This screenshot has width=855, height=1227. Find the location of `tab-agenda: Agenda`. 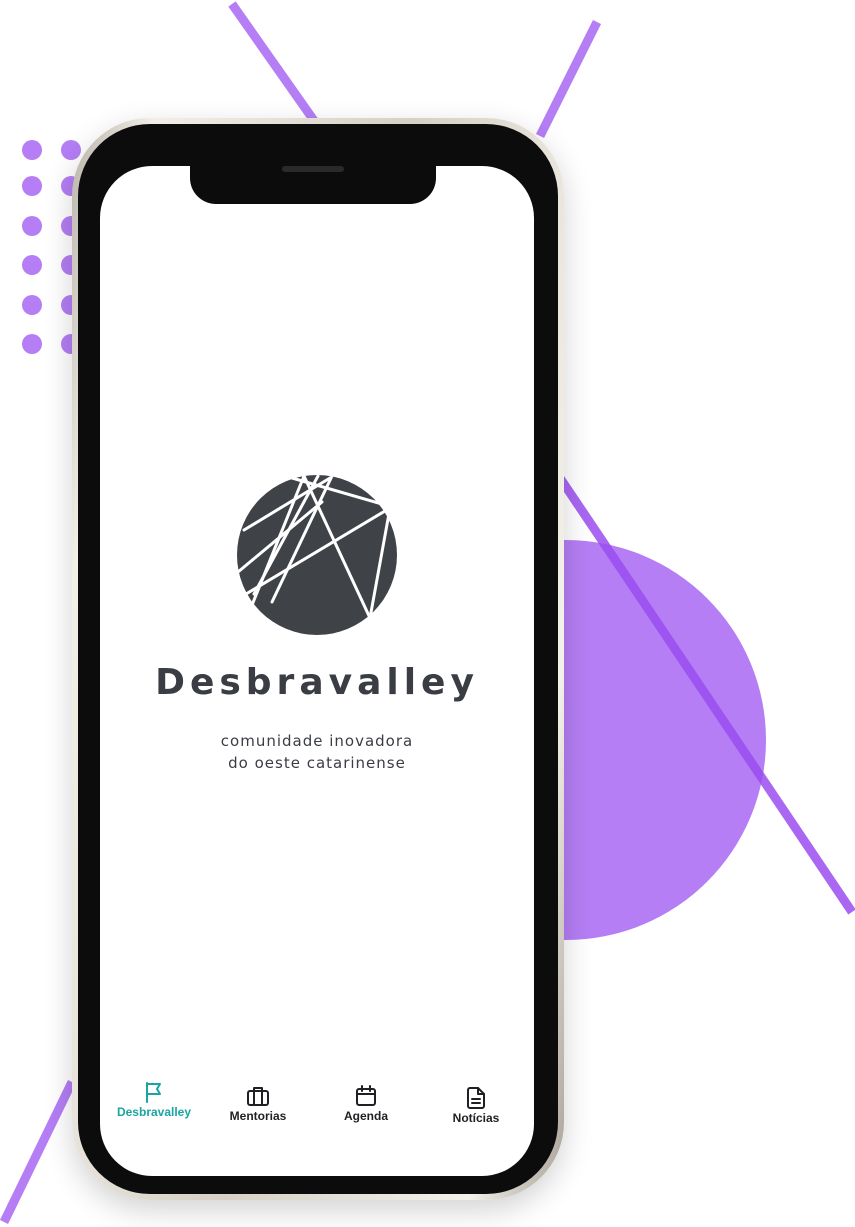

tab-agenda: Agenda is located at coordinates (366, 1110).